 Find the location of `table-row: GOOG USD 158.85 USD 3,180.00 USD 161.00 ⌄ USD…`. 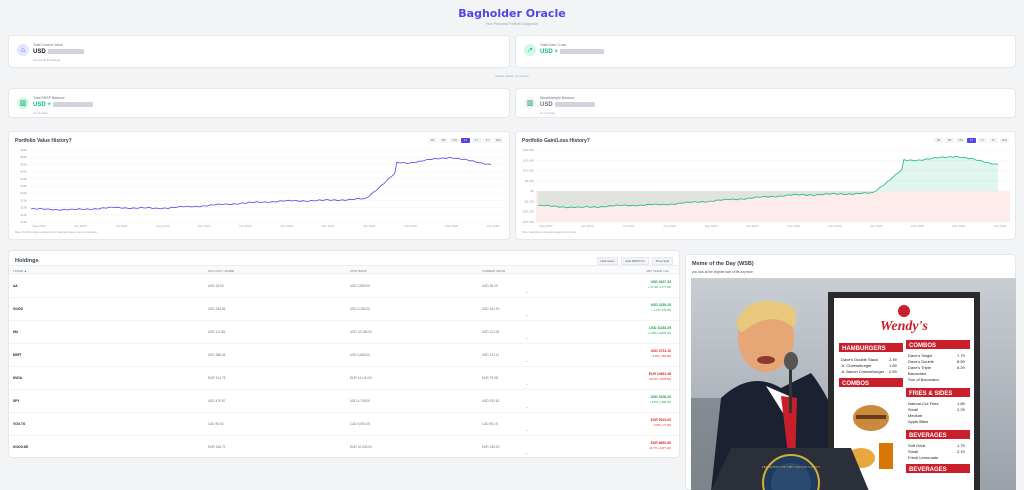

table-row: GOOG USD 158.85 USD 3,180.00 USD 161.00 ⌄ USD… is located at coordinates (344, 309).